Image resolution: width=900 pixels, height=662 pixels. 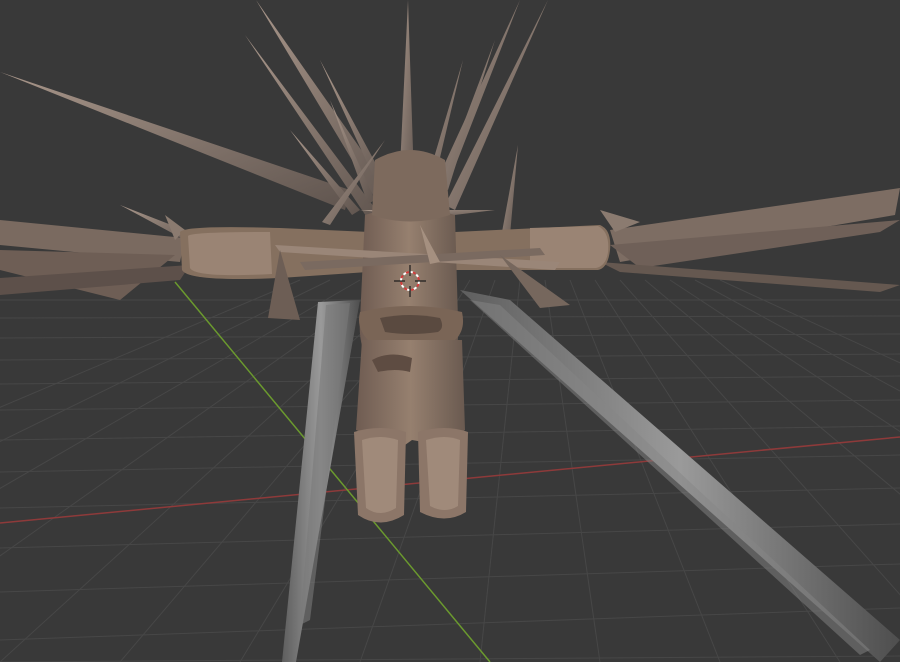 What do you see at coordinates (750, 240) in the screenshot?
I see `mesh-spikes-right` at bounding box center [750, 240].